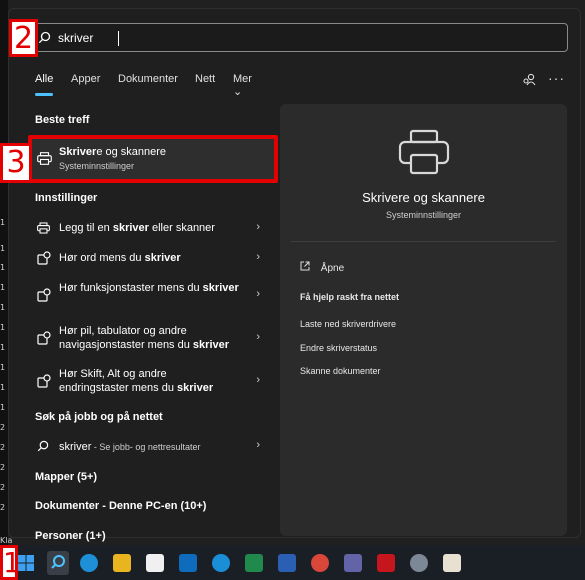 The width and height of the screenshot is (585, 580). I want to click on search-input, so click(298, 38).